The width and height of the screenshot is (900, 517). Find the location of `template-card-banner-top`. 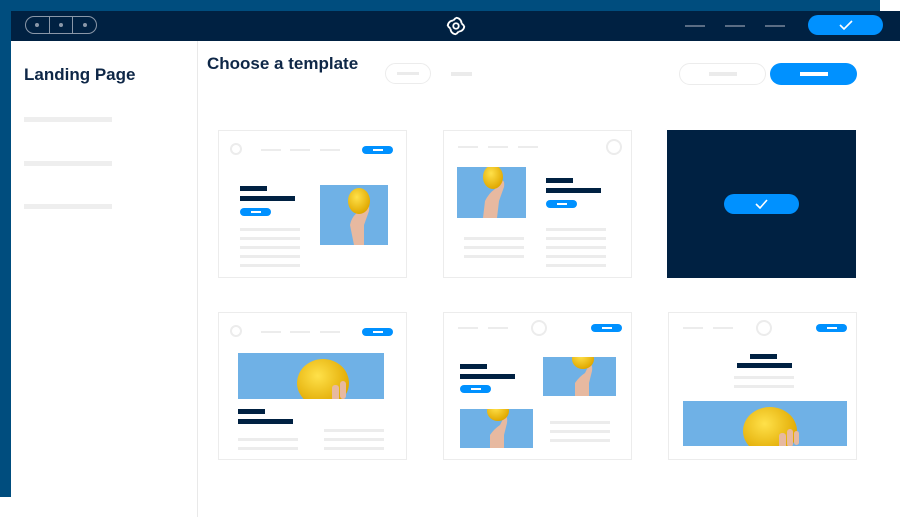

template-card-banner-top is located at coordinates (312, 386).